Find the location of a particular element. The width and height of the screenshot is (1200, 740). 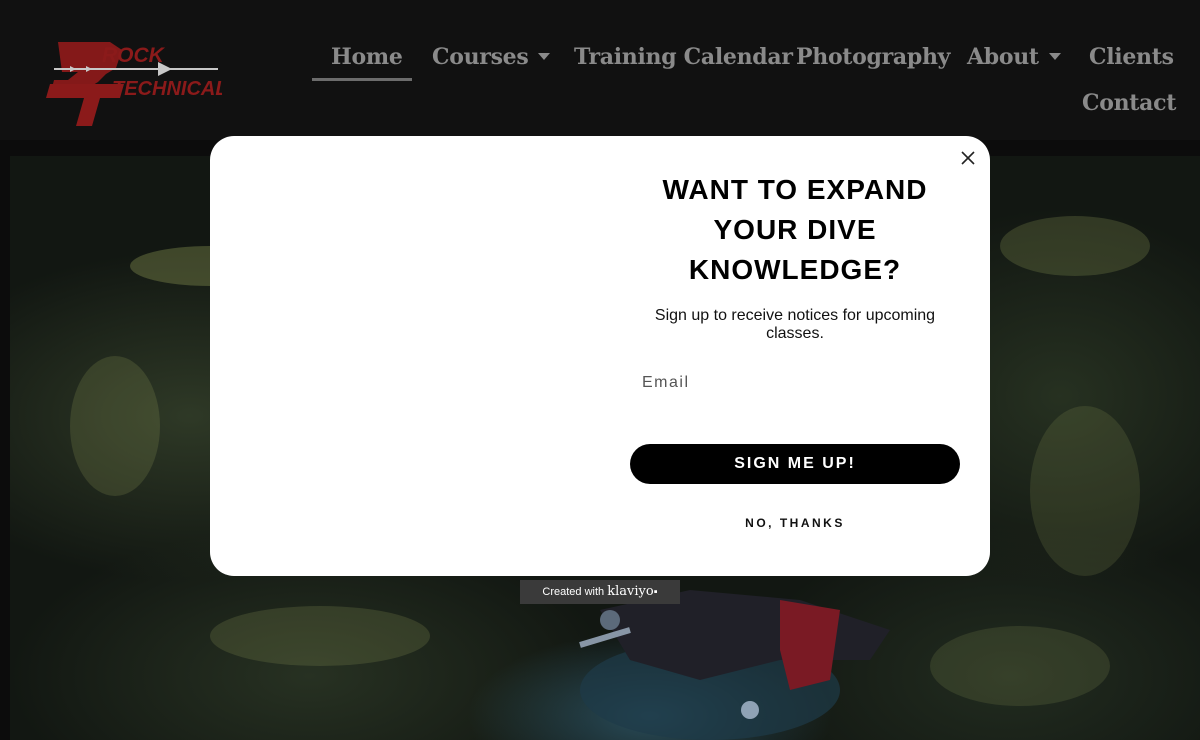

nav-about: About is located at coordinates (1014, 57).